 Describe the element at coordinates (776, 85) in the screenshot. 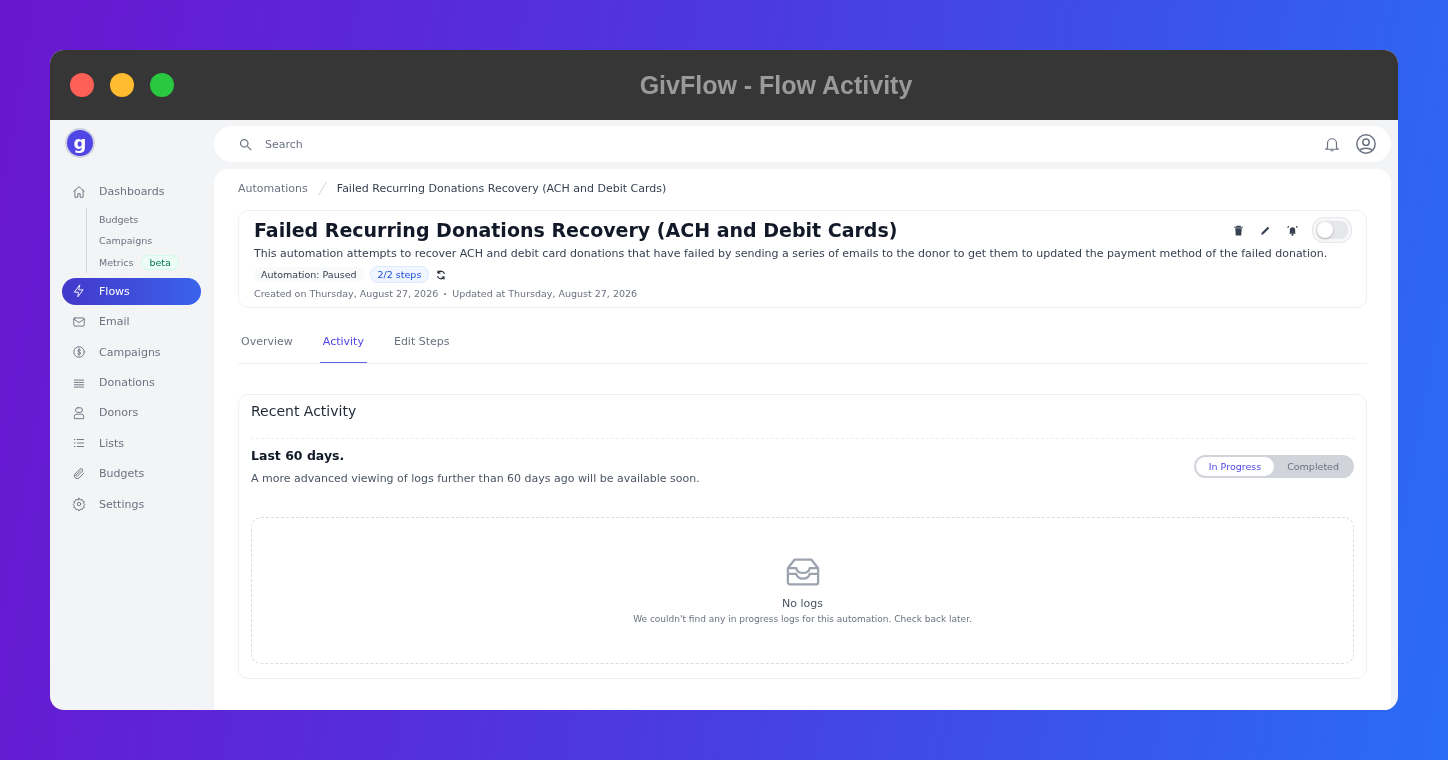

I see `window-title: GivFlow - Flow Activity` at that location.